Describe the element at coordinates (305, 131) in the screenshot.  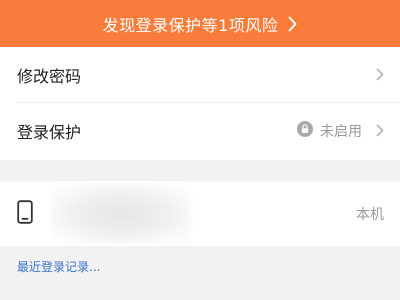
I see `lock-icon` at that location.